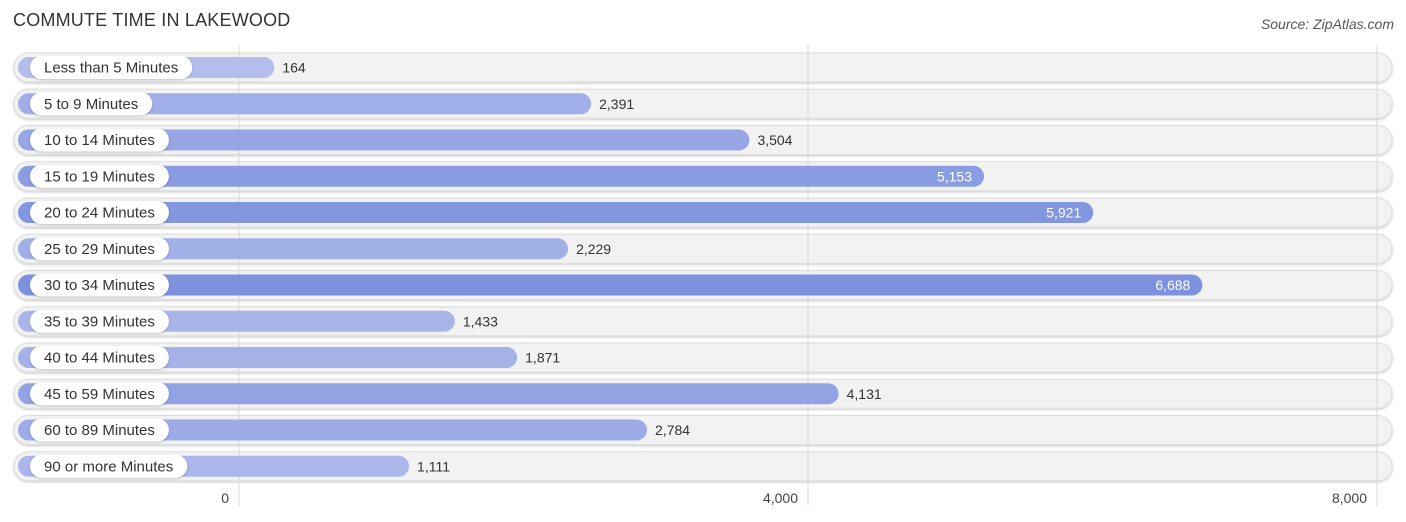 The height and width of the screenshot is (522, 1406). Describe the element at coordinates (326, 104) in the screenshot. I see `bar-row: 5 to 9 Minutes 2,391` at that location.